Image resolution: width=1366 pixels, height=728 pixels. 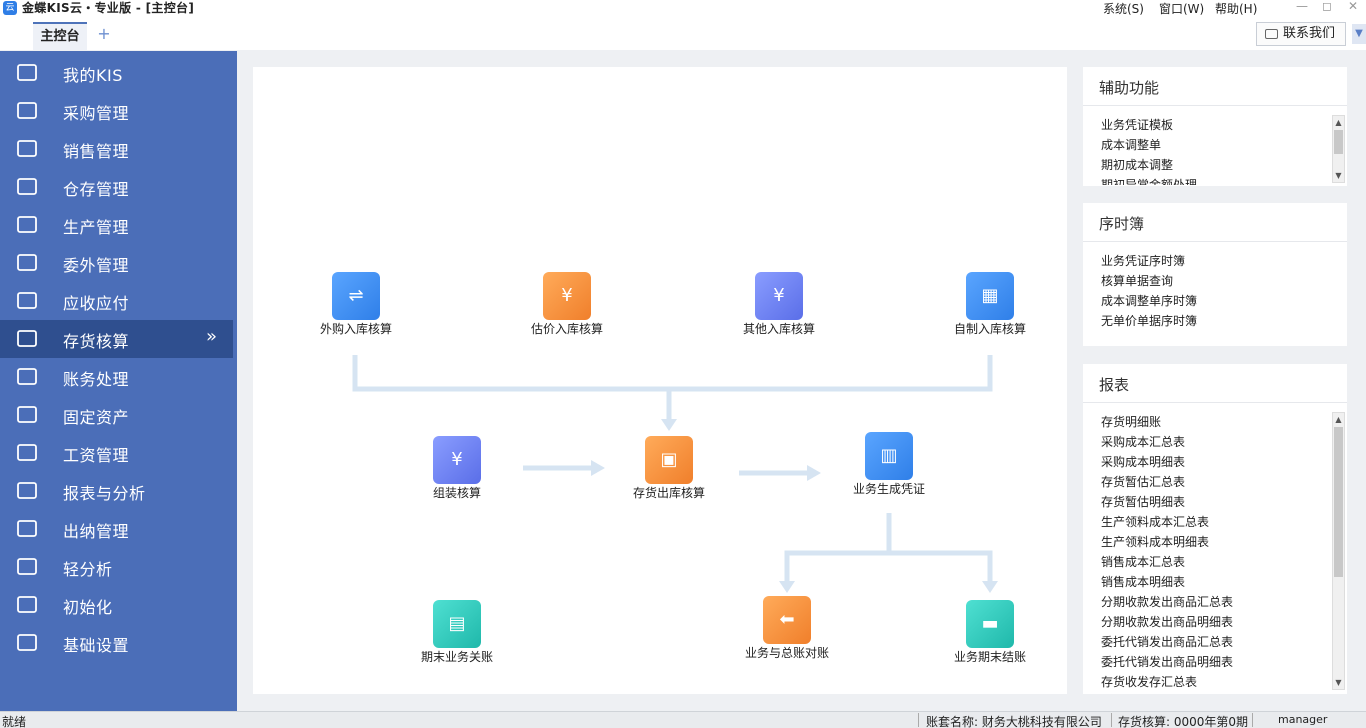 What do you see at coordinates (1215, 582) in the screenshot?
I see `panel-link: 销售成本明细表` at bounding box center [1215, 582].